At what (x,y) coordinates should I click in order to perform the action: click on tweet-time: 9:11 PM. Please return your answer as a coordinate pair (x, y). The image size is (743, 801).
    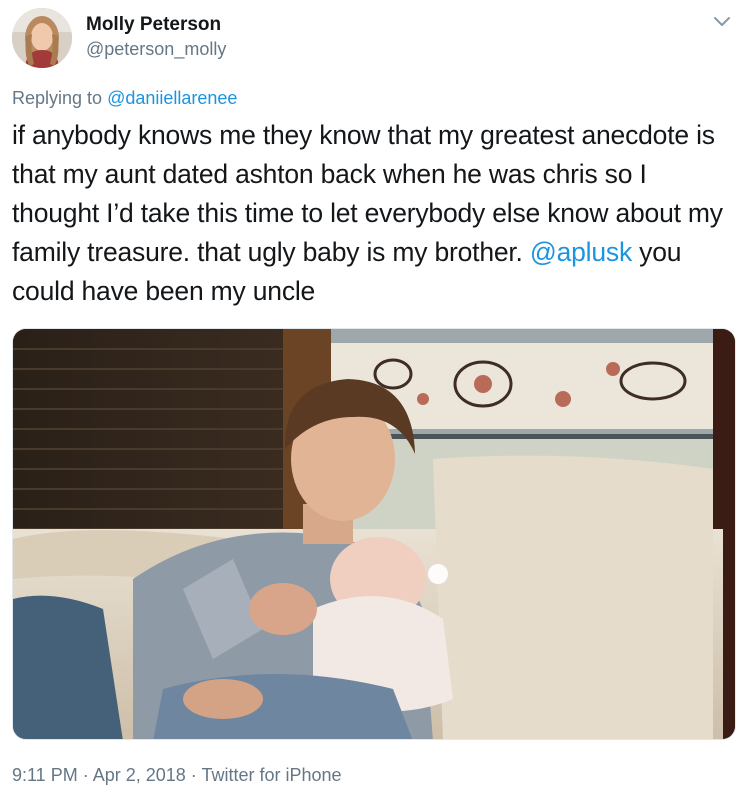
    Looking at the image, I should click on (45, 775).